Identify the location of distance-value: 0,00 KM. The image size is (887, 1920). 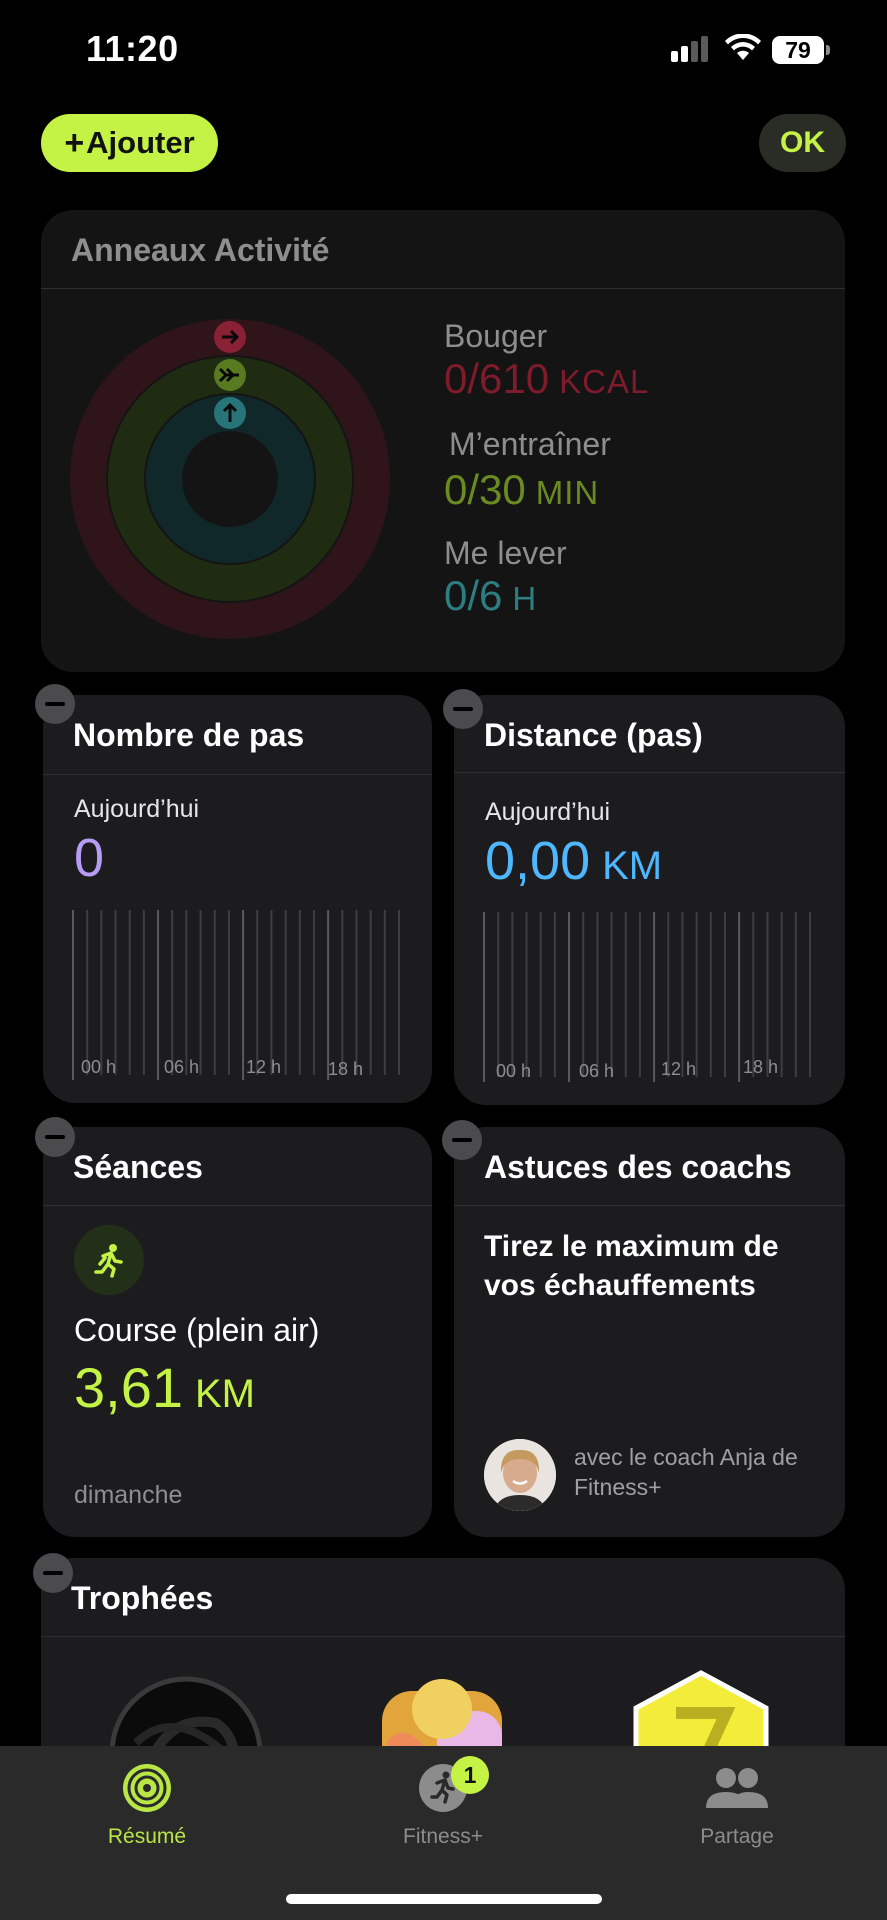
(574, 861).